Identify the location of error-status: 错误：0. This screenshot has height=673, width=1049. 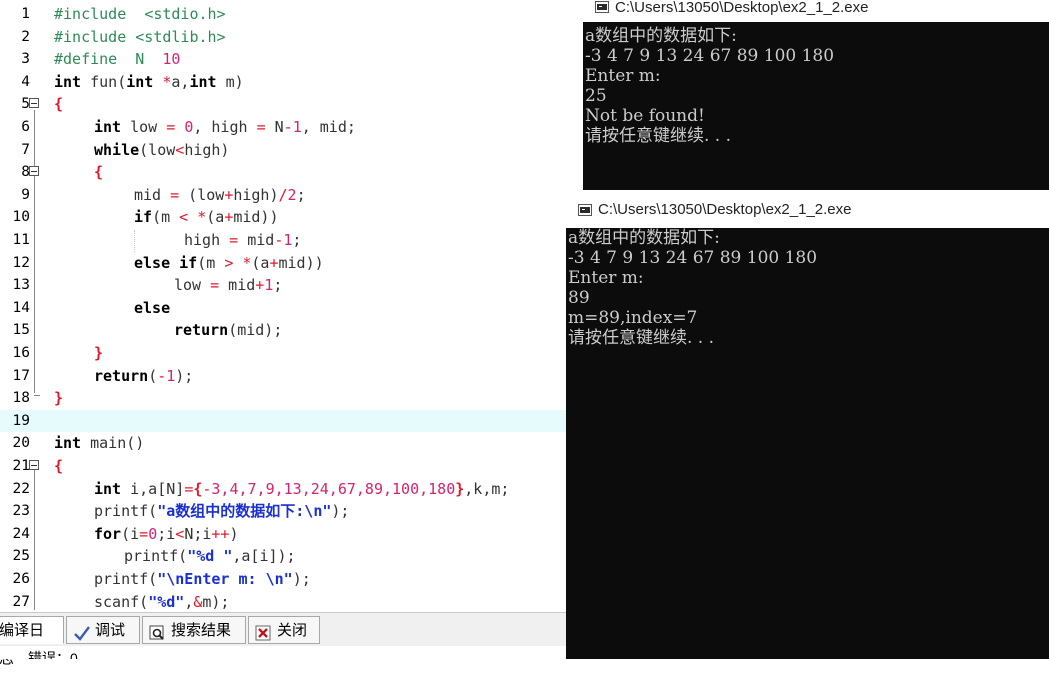
(283, 652).